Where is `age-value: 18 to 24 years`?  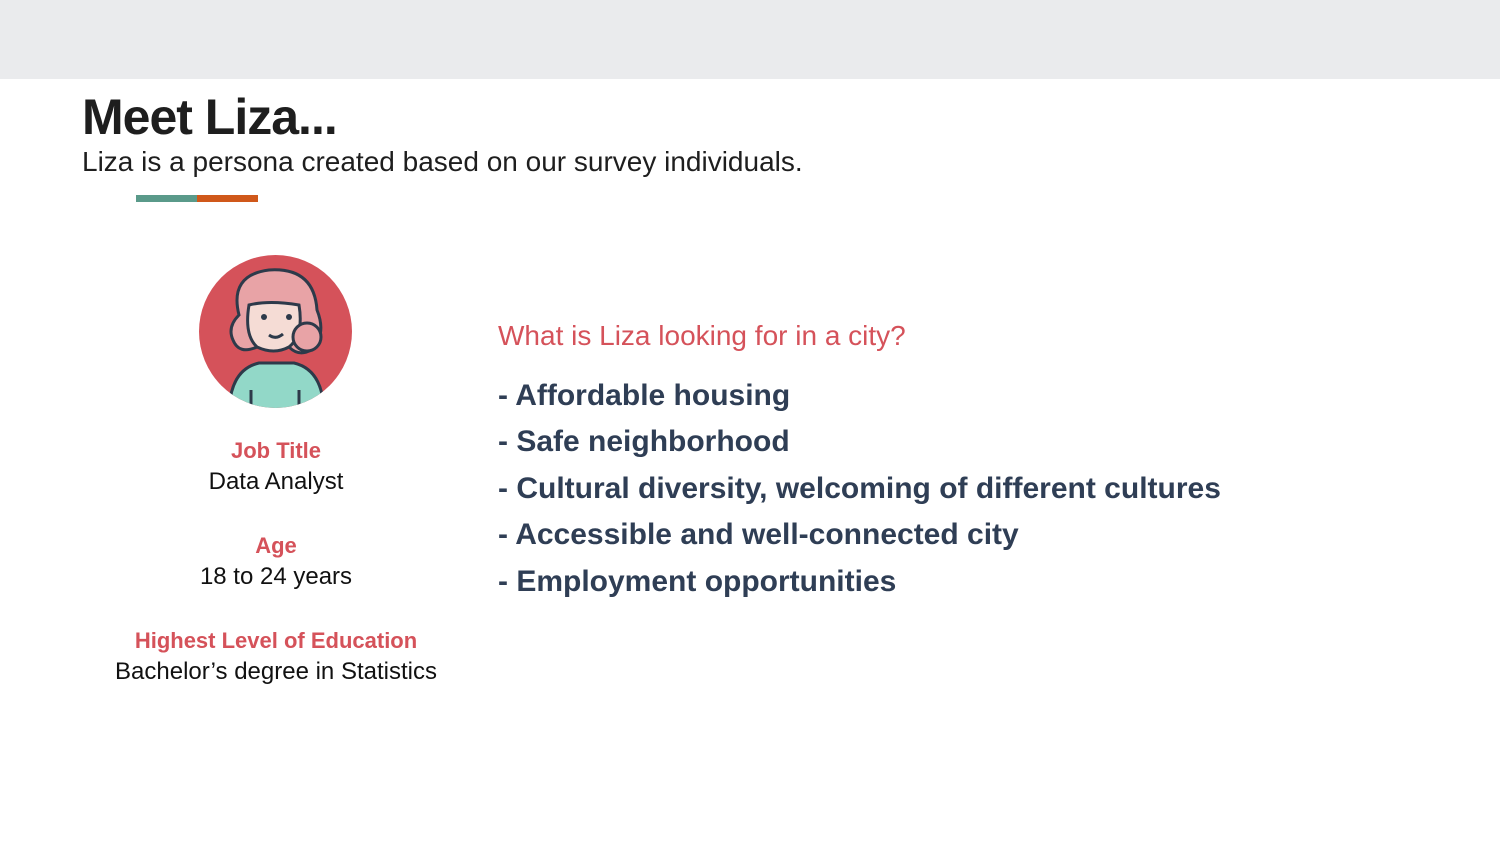
age-value: 18 to 24 years is located at coordinates (276, 576).